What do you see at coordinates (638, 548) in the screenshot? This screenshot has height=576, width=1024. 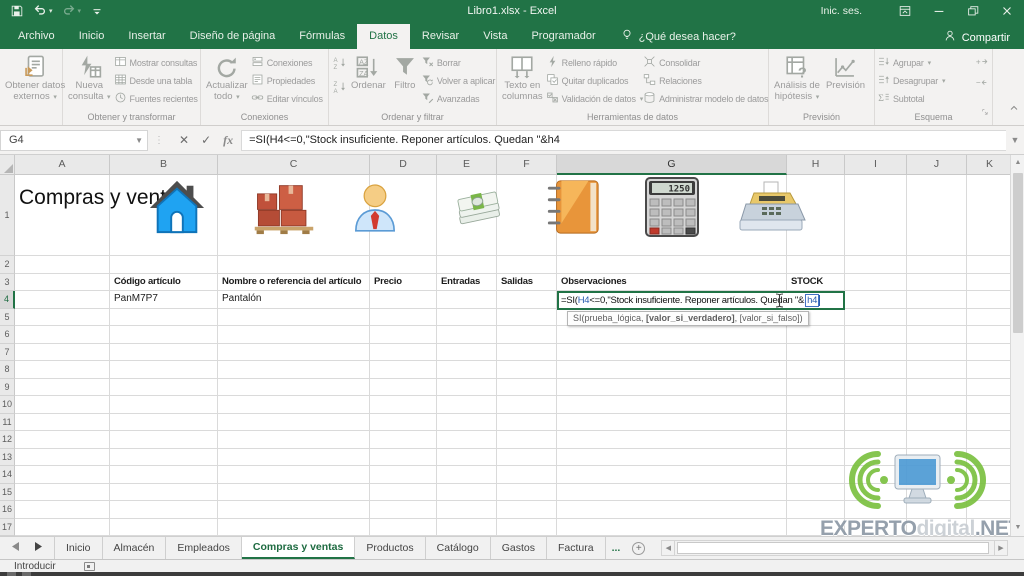 I see `new-sheet-button: +` at bounding box center [638, 548].